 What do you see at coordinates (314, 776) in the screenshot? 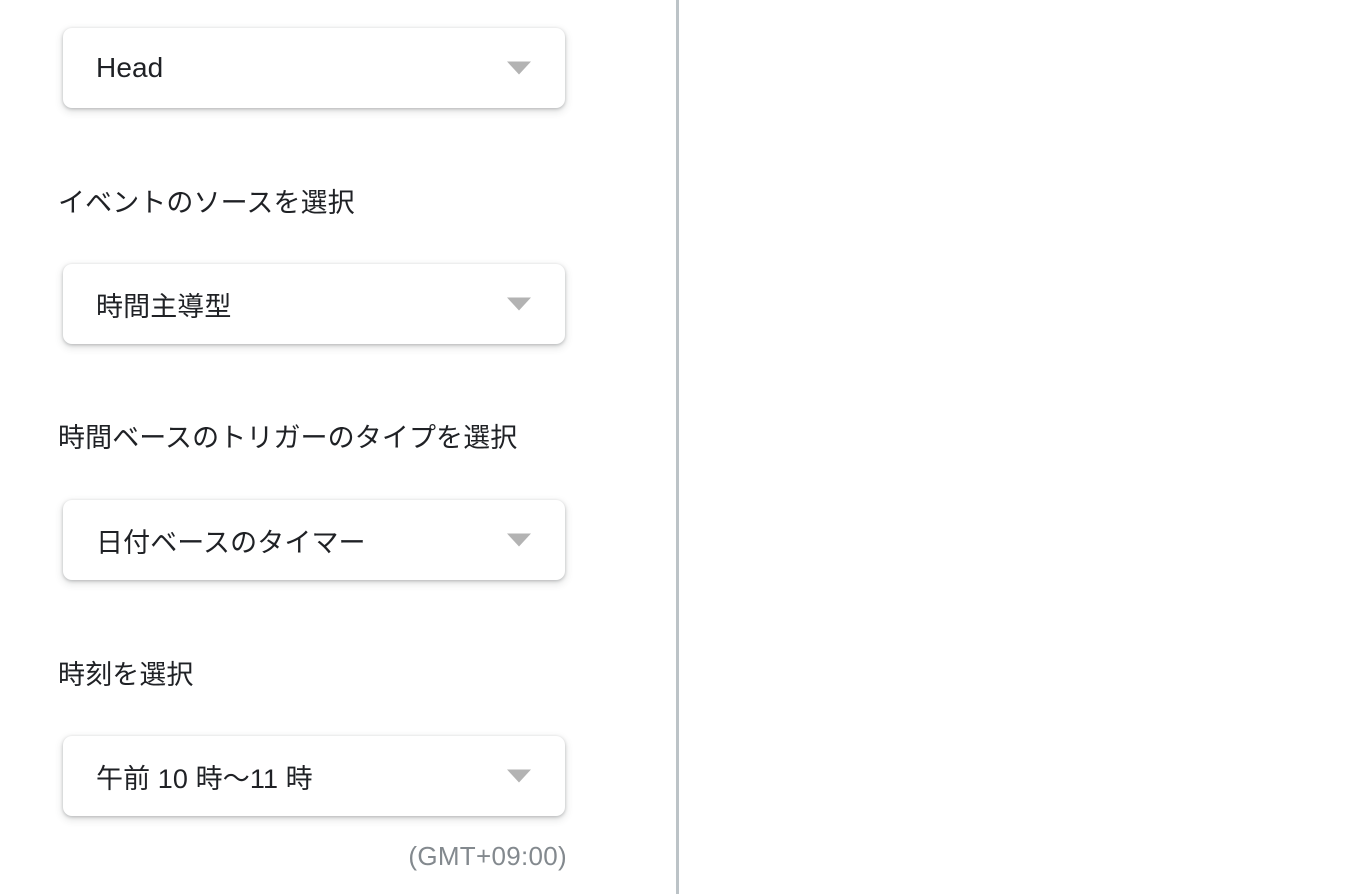
I see `time-of-day-select: 午前 10 時〜11 時` at bounding box center [314, 776].